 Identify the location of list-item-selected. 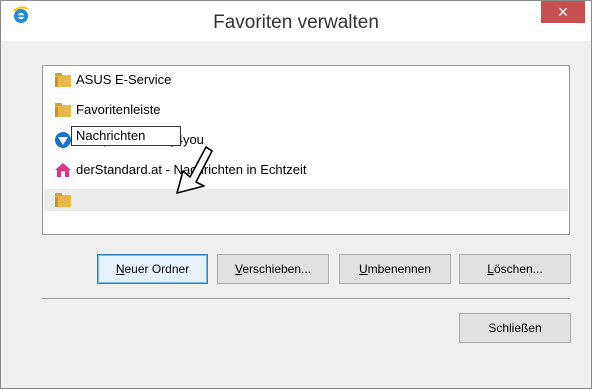
(306, 200).